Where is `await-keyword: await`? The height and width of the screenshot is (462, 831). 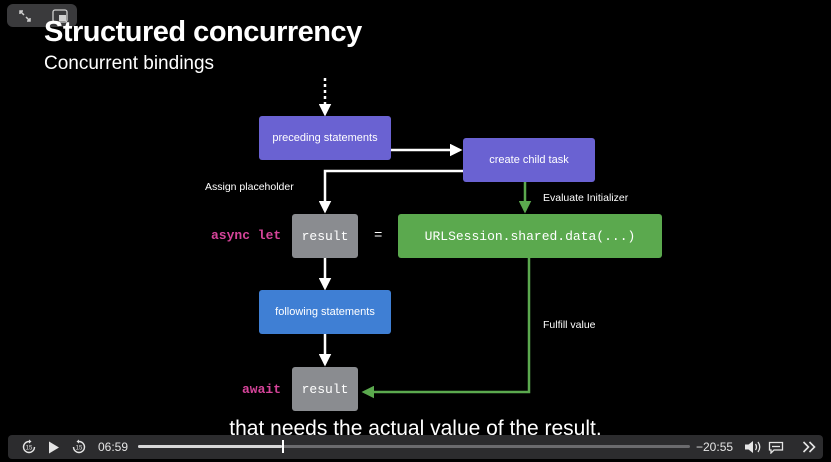 await-keyword: await is located at coordinates (262, 389).